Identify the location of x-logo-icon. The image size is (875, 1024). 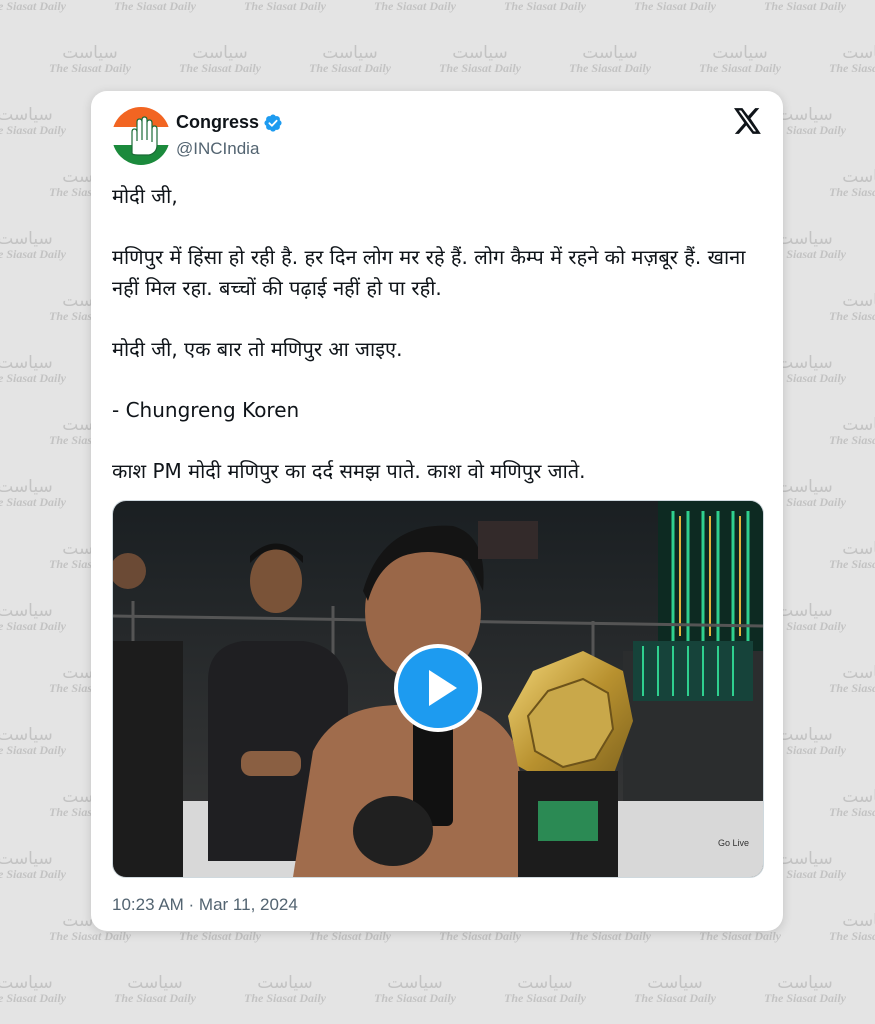
(748, 121).